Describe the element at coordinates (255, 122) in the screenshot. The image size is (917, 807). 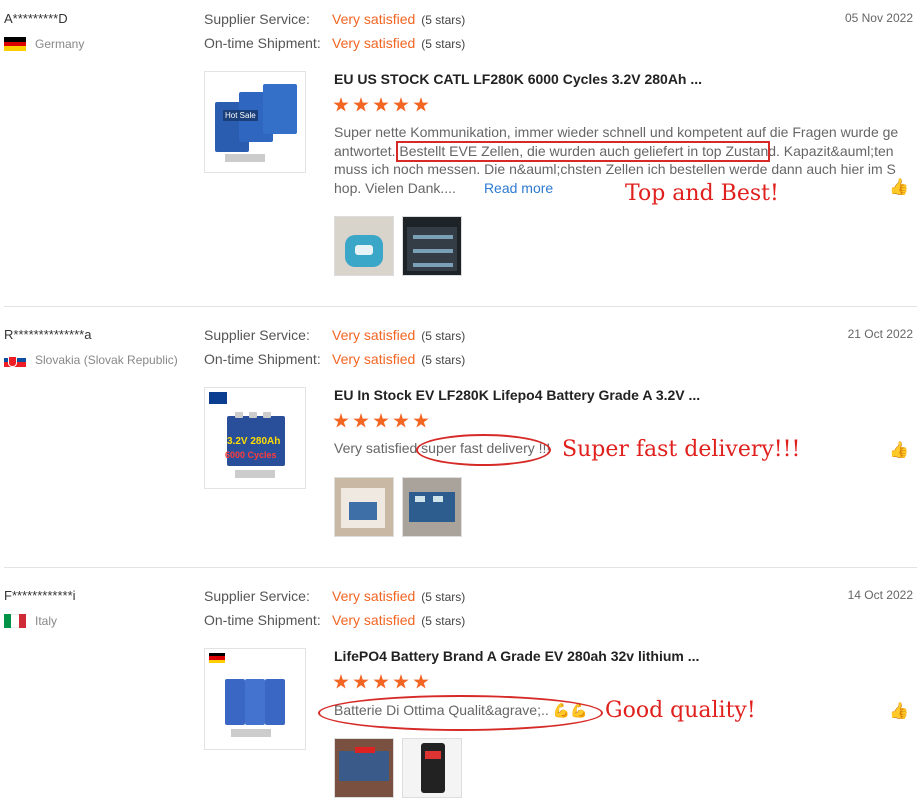
I see `product-thumbnail: Hot Sale` at that location.